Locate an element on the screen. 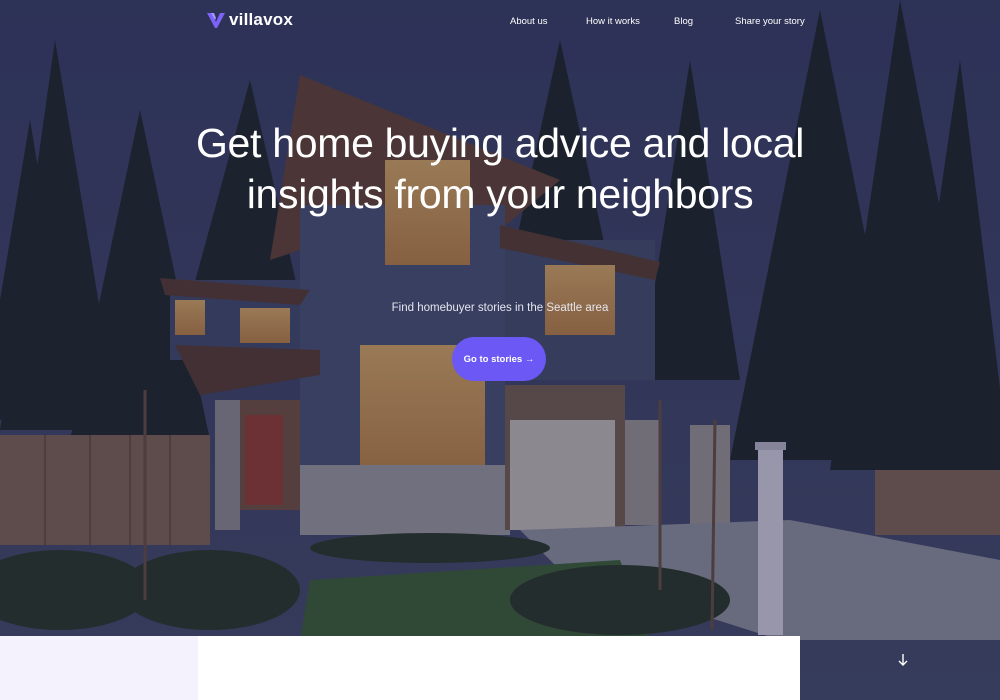 The image size is (1000, 700). nav-link-share-your-story: Share your story is located at coordinates (770, 21).